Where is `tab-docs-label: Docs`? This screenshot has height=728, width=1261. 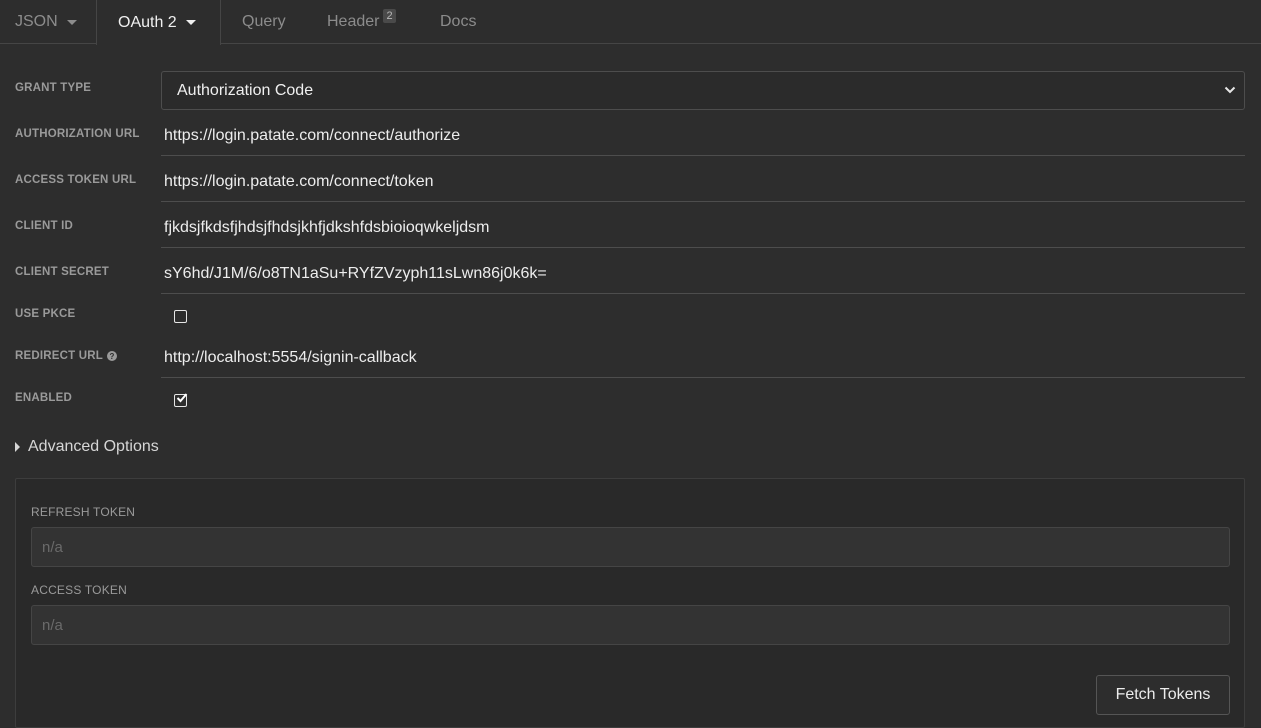
tab-docs-label: Docs is located at coordinates (458, 21).